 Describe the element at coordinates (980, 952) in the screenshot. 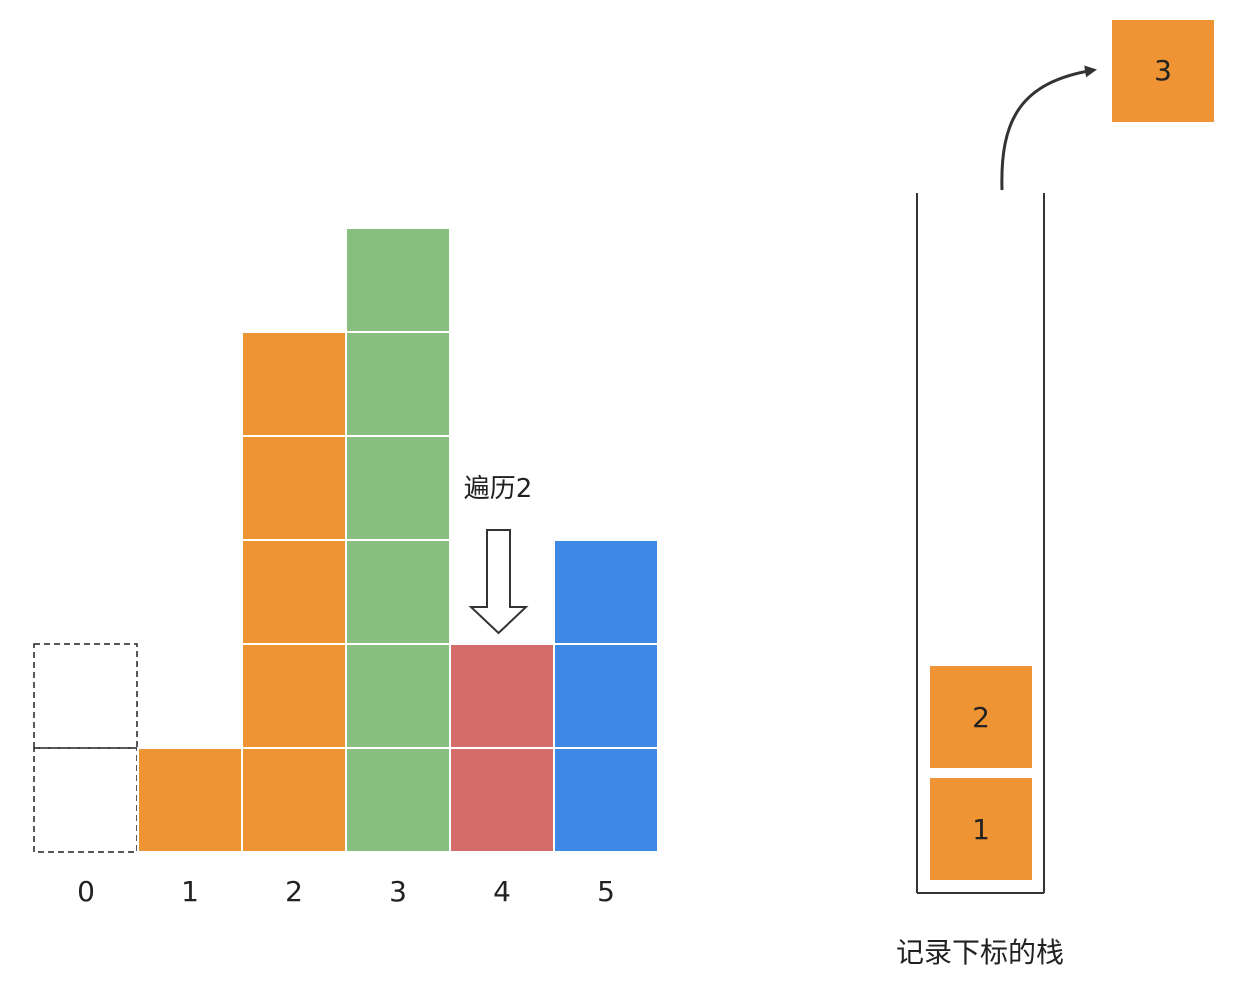

I see `stack-caption: 记录下标的栈` at that location.